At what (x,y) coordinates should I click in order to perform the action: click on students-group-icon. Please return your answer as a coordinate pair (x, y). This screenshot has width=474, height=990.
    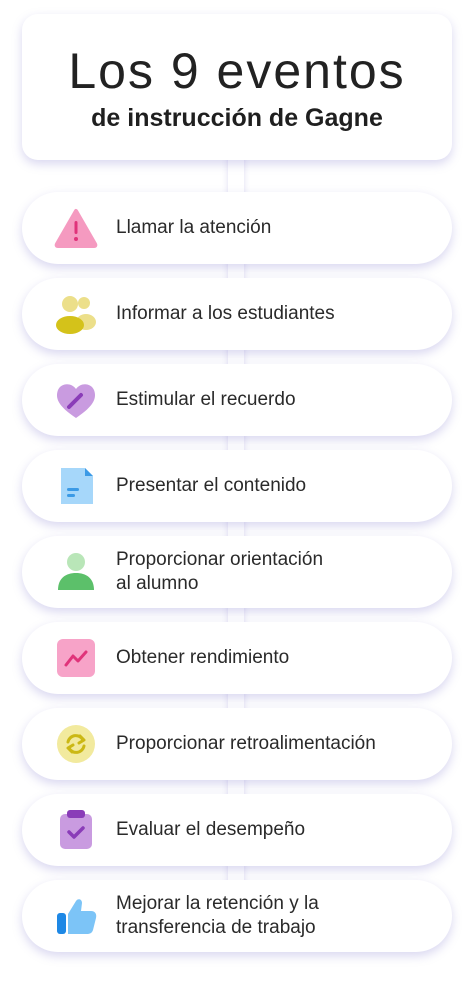
    Looking at the image, I should click on (76, 314).